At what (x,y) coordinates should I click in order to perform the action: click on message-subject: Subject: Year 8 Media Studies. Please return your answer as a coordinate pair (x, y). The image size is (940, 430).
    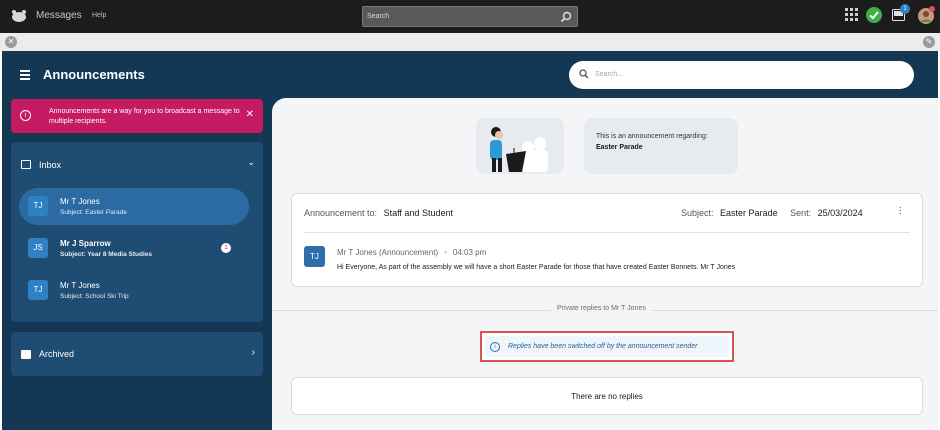
    Looking at the image, I should click on (106, 254).